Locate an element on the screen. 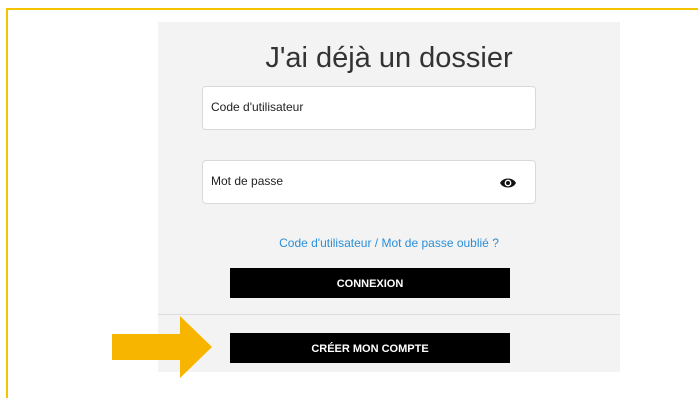 This screenshot has height=398, width=698. eye-icon is located at coordinates (508, 183).